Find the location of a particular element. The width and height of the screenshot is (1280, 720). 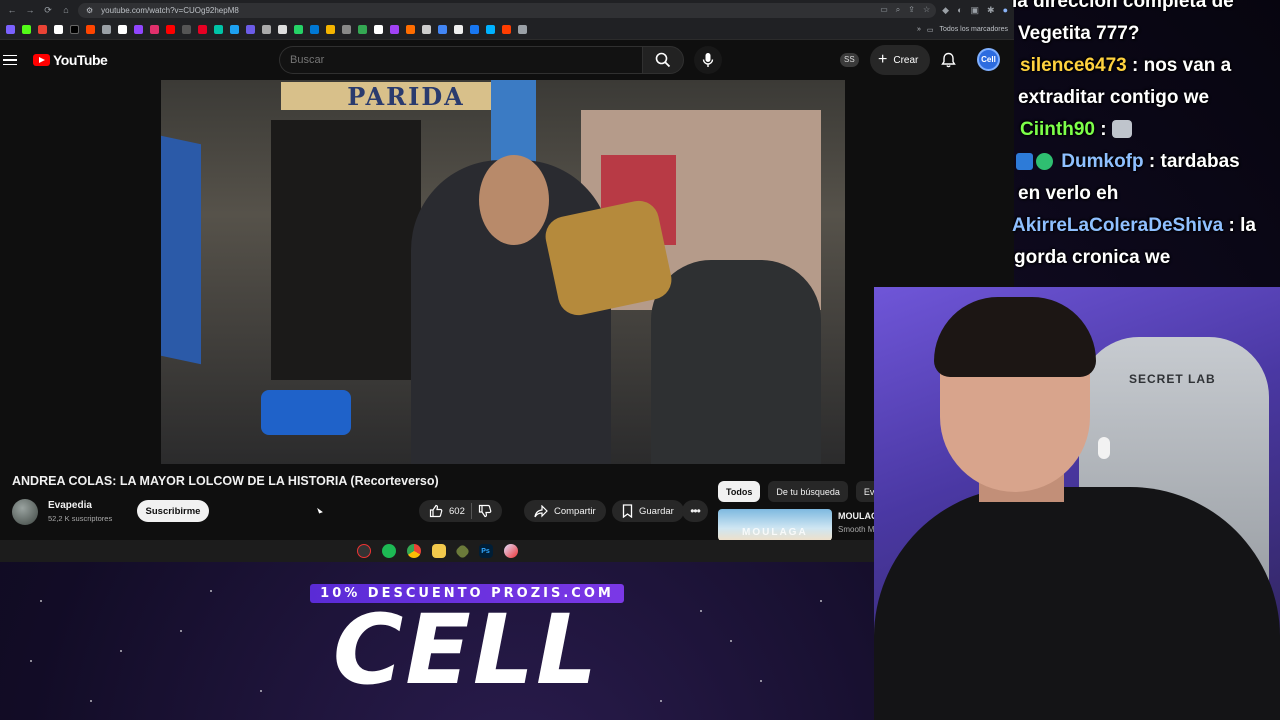

streamer-hair is located at coordinates (1015, 337).